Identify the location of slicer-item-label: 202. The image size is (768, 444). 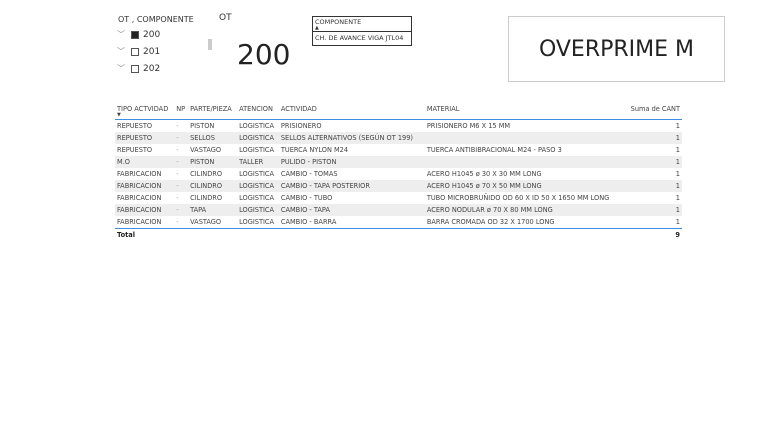
(152, 68).